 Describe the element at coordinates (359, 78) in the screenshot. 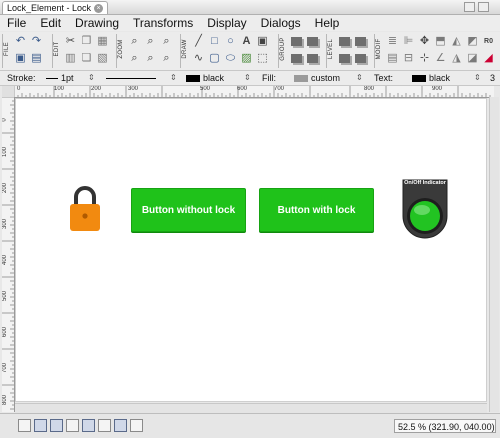

I see `fill-spinner-icon: ⇕` at that location.